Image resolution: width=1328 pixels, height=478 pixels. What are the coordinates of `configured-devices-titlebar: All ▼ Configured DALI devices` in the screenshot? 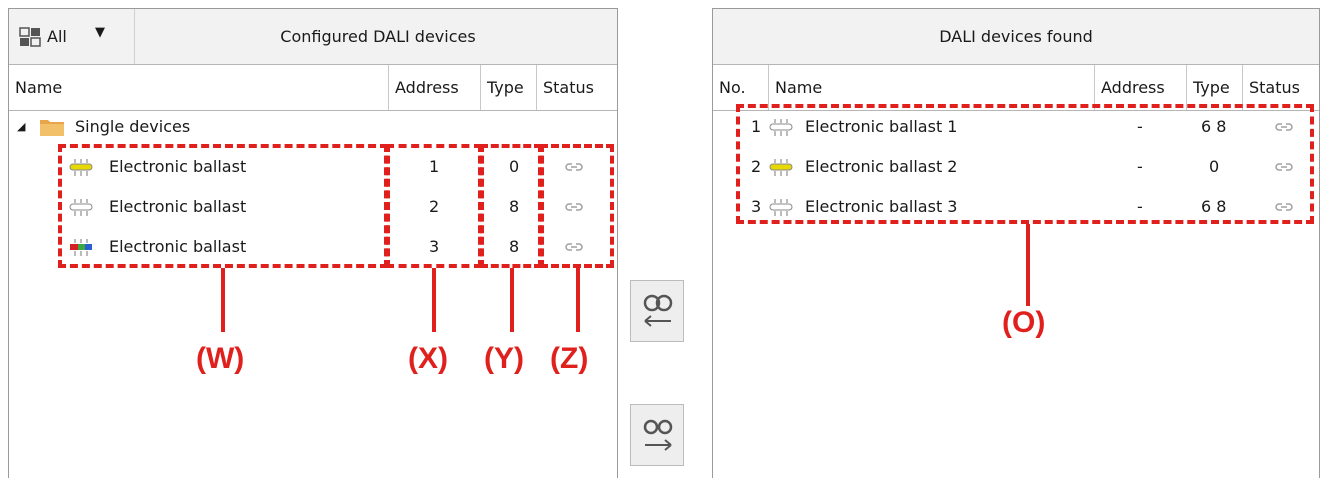 It's located at (313, 37).